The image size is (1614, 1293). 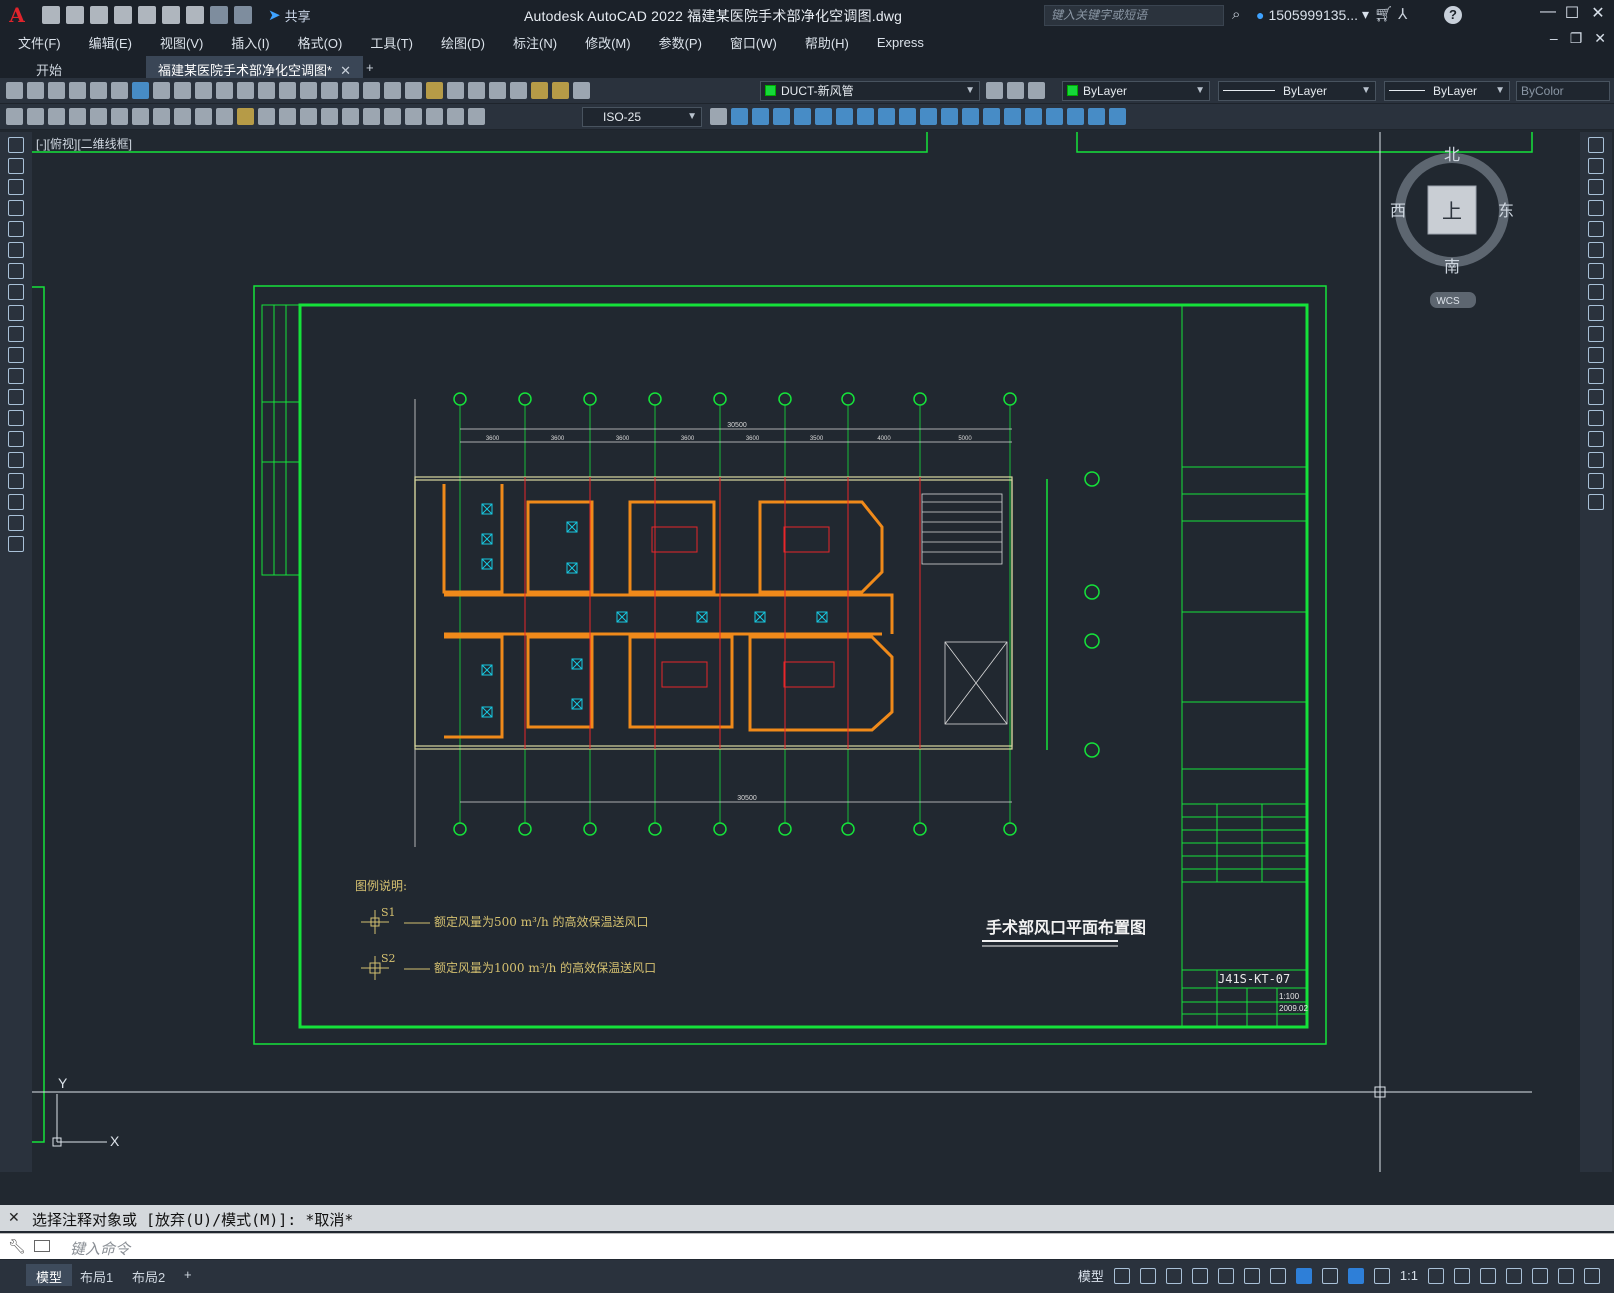 I want to click on menu-draw: 绘图(D), so click(x=463, y=42).